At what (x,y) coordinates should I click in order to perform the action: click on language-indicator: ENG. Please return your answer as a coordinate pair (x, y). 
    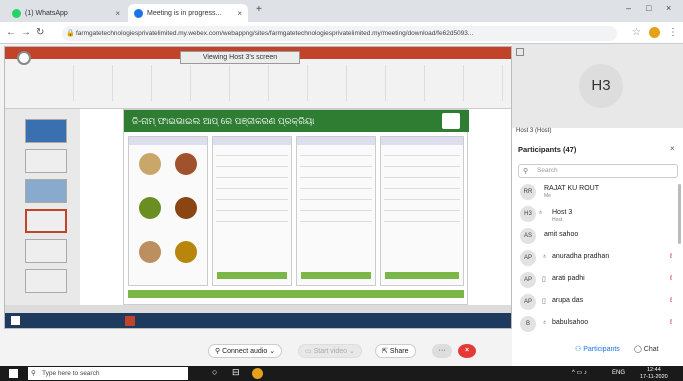
    Looking at the image, I should click on (618, 373).